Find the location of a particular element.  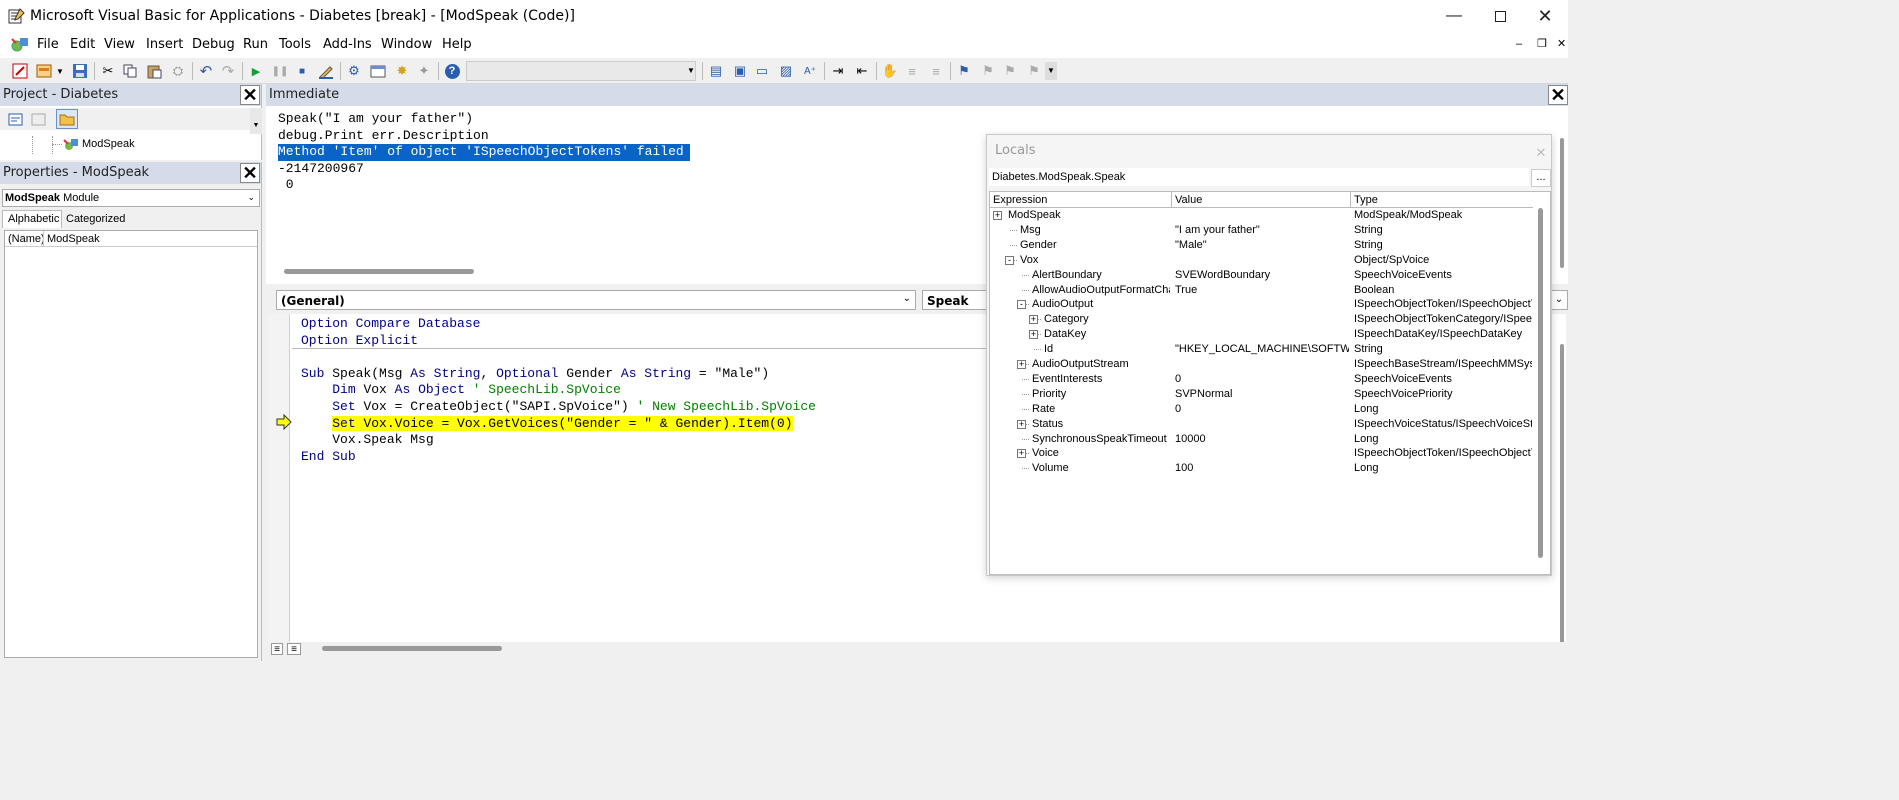

list-properties-icon: ▤ is located at coordinates (716, 71).